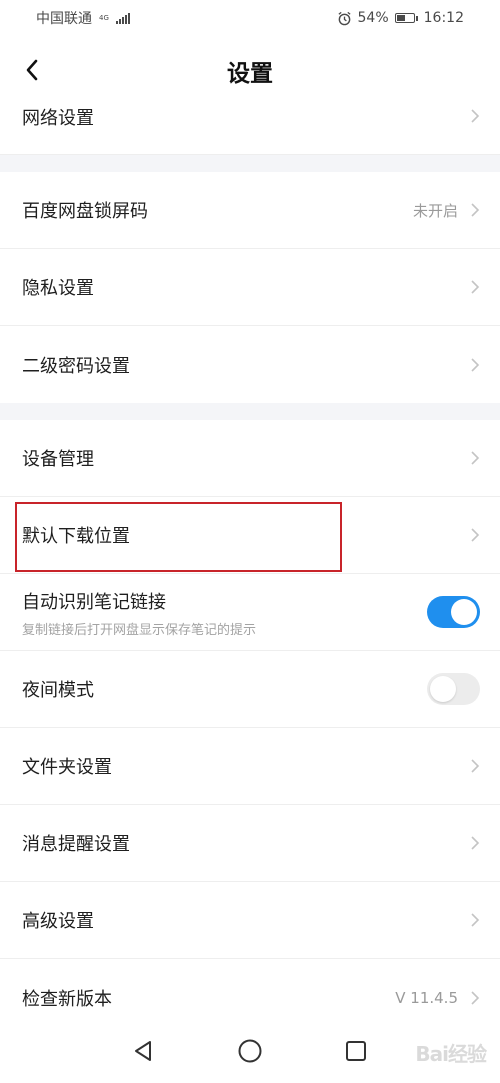 Image resolution: width=500 pixels, height=1083 pixels. Describe the element at coordinates (139, 630) in the screenshot. I see `setting-sublabel: 复制链接后打开网盘显示保存笔记的提示` at that location.